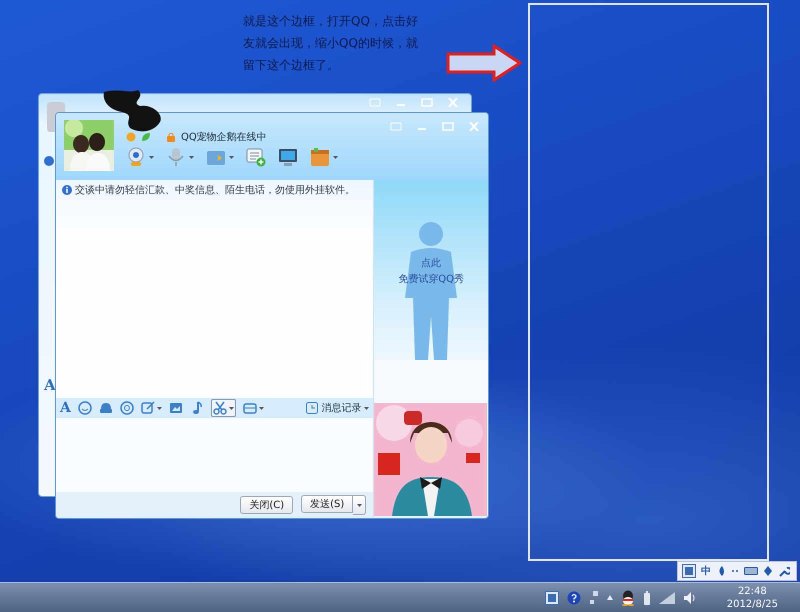  I want to click on arrow-icon, so click(484, 63).